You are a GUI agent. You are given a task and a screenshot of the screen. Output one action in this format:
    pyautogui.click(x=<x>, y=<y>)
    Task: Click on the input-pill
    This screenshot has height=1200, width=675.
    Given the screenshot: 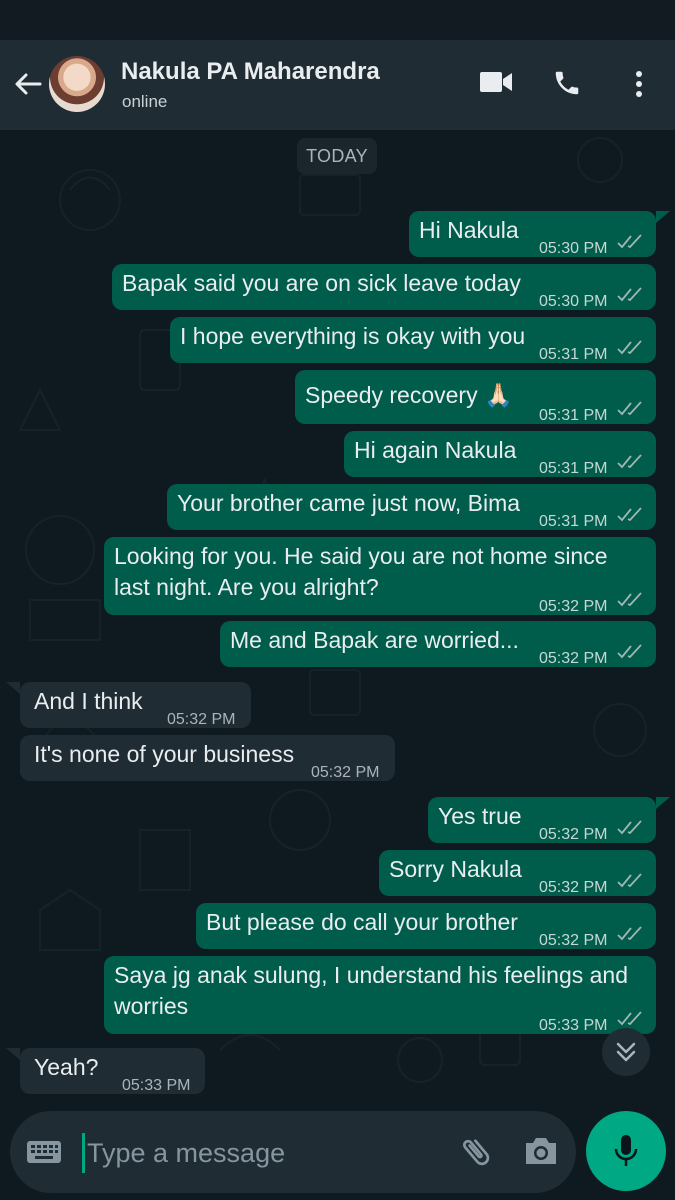 What is the action you would take?
    pyautogui.click(x=293, y=1152)
    